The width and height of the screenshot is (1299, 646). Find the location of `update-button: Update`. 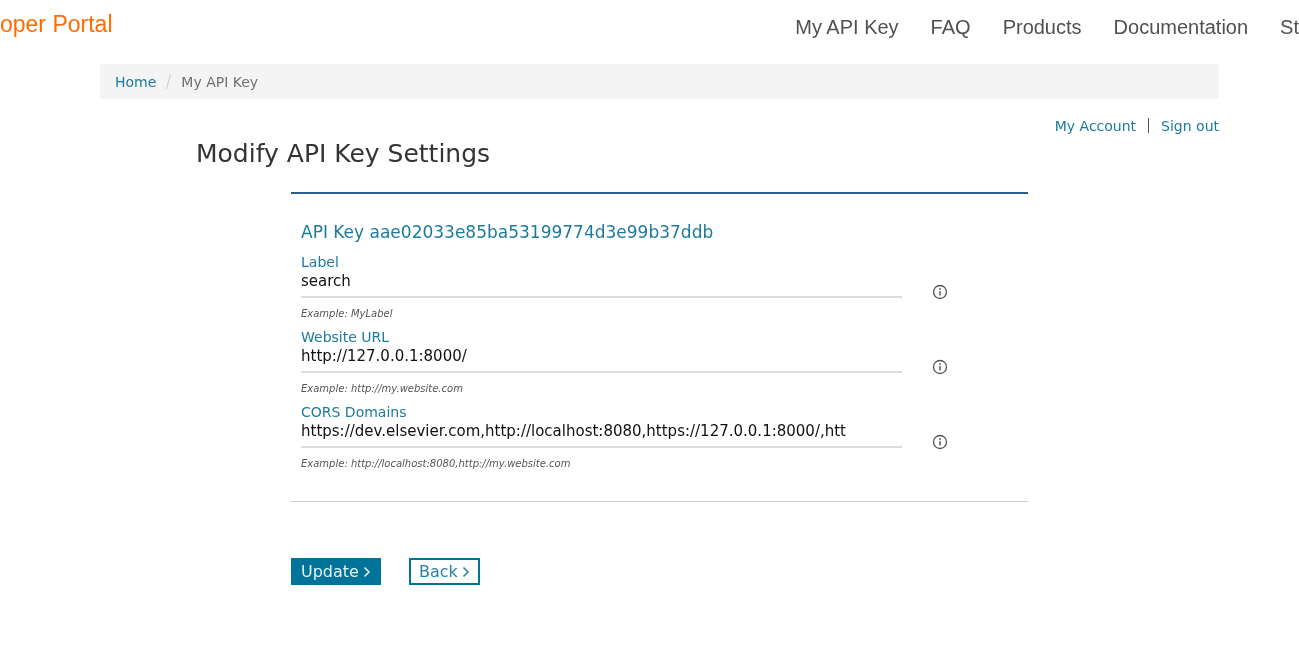

update-button: Update is located at coordinates (336, 571).